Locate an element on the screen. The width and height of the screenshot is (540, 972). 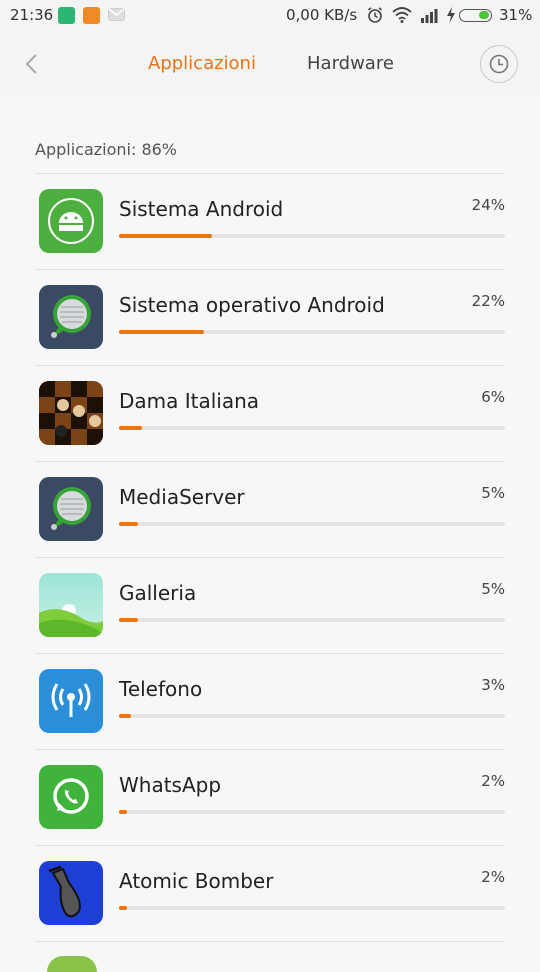
tab-applicazioni: Applicazioni is located at coordinates (202, 63).